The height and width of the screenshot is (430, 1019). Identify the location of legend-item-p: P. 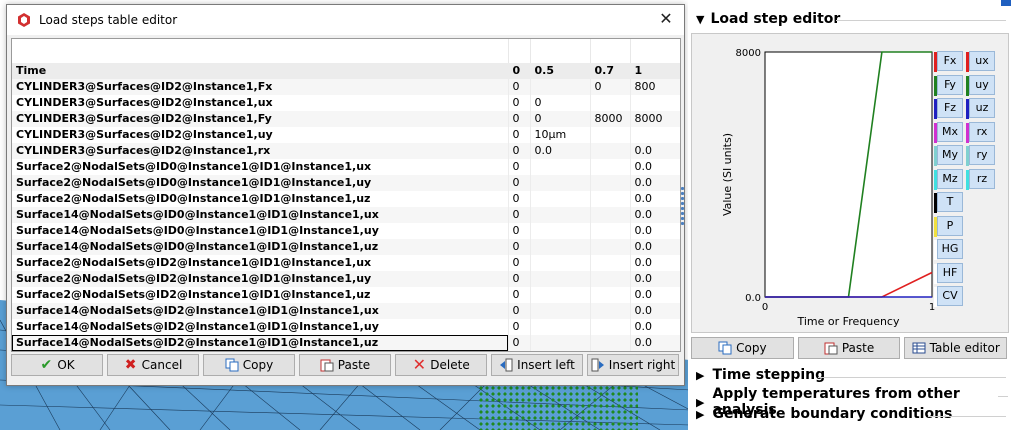
(948, 226).